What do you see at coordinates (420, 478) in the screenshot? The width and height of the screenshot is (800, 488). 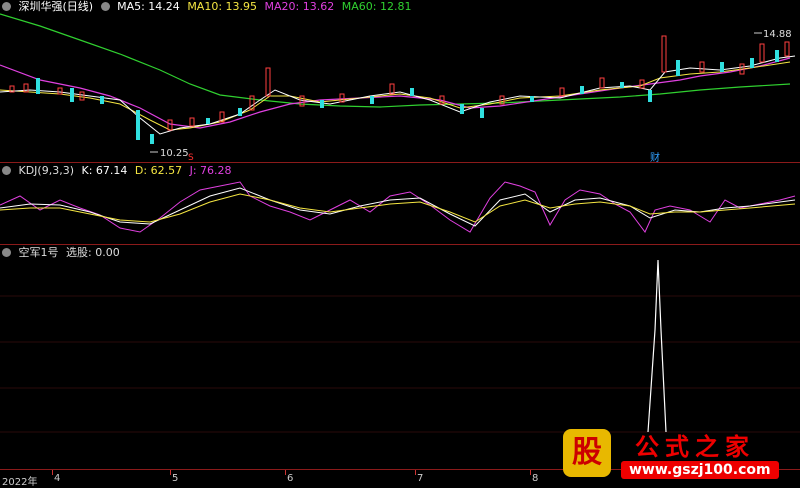 I see `axis-label-month: 7` at bounding box center [420, 478].